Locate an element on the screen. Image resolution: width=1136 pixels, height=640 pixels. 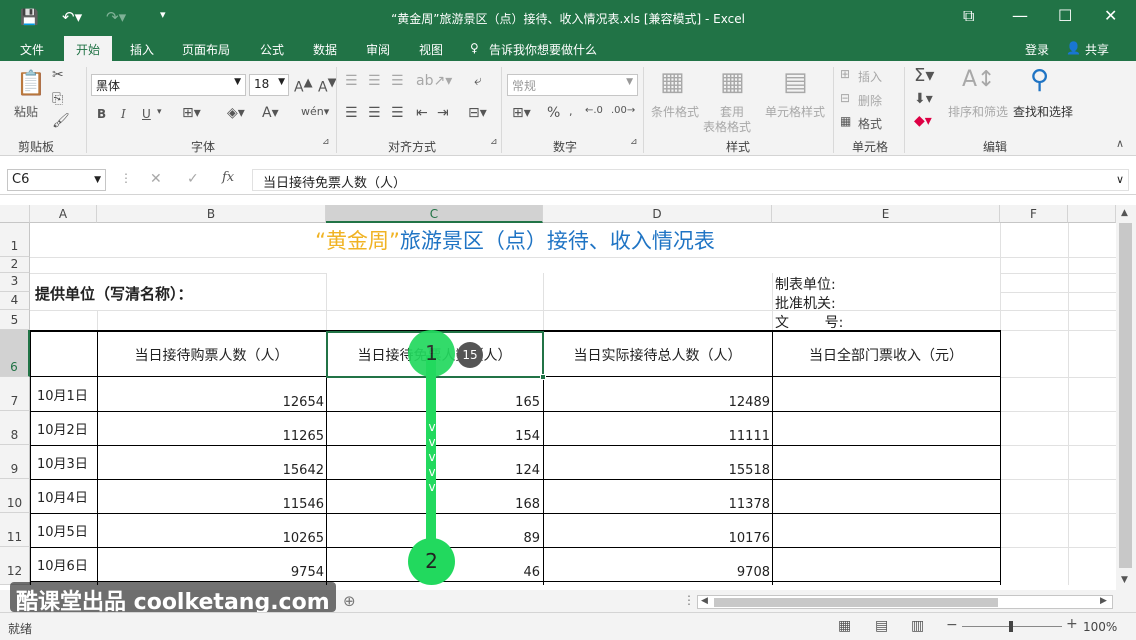
tab-data: 数据 is located at coordinates (325, 49).